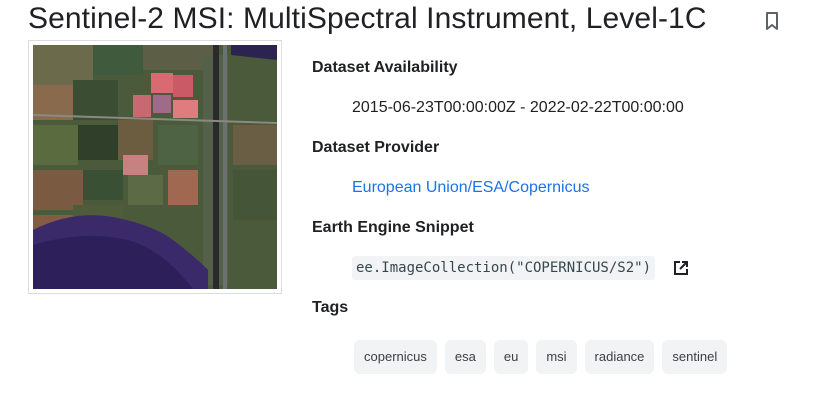 The image size is (814, 400). What do you see at coordinates (504, 268) in the screenshot?
I see `snippet-code: ee.ImageCollection("COPERNICUS/S2")` at bounding box center [504, 268].